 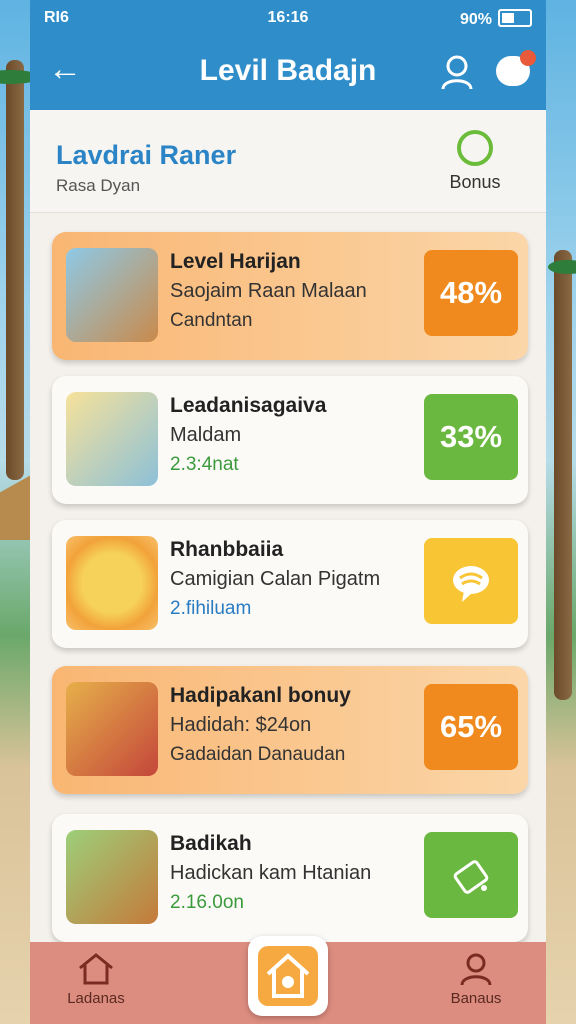 What do you see at coordinates (475, 148) in the screenshot?
I see `sun-icon` at bounding box center [475, 148].